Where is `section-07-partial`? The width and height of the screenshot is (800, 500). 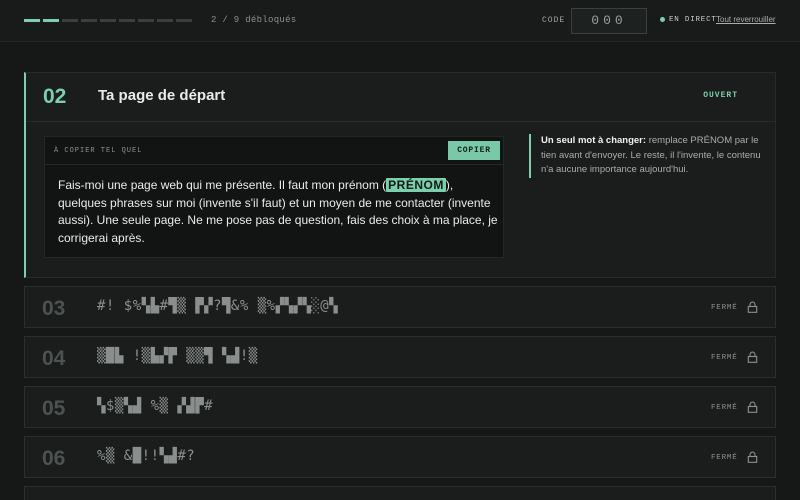
section-07-partial is located at coordinates (400, 493).